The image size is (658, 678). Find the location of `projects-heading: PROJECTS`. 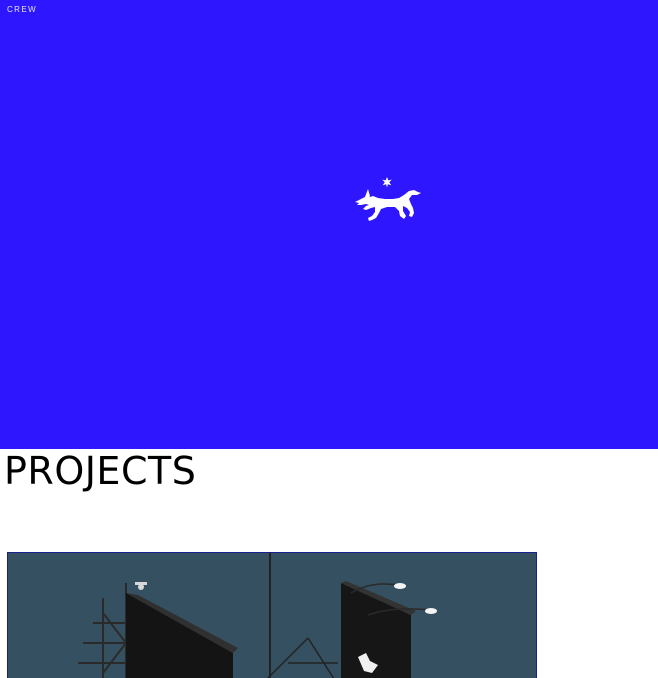

projects-heading: PROJECTS is located at coordinates (100, 471).